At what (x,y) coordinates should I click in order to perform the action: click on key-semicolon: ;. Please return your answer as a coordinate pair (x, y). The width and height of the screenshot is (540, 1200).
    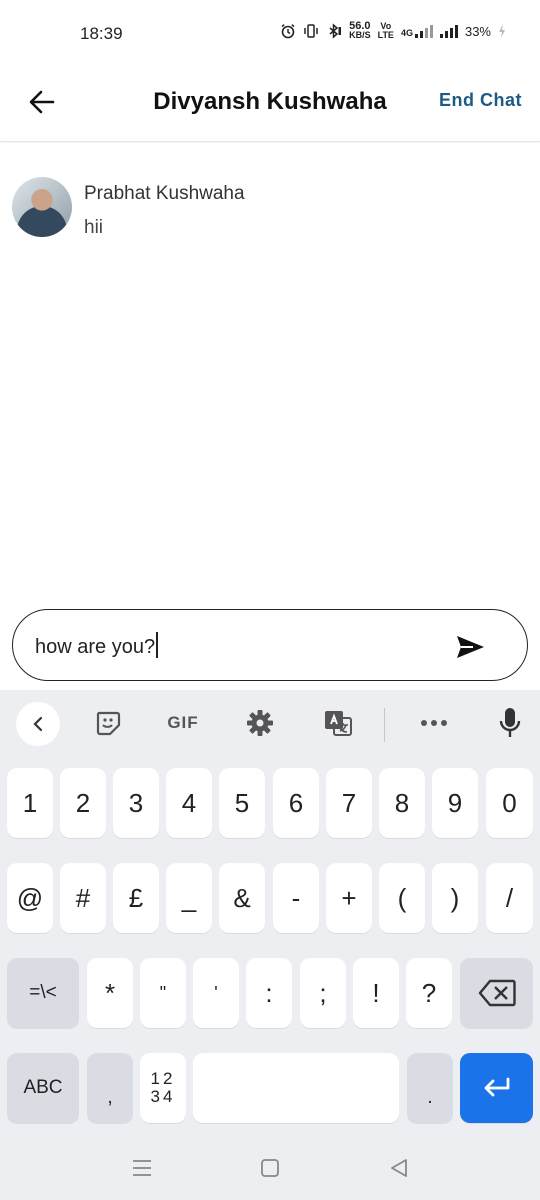
    Looking at the image, I should click on (323, 993).